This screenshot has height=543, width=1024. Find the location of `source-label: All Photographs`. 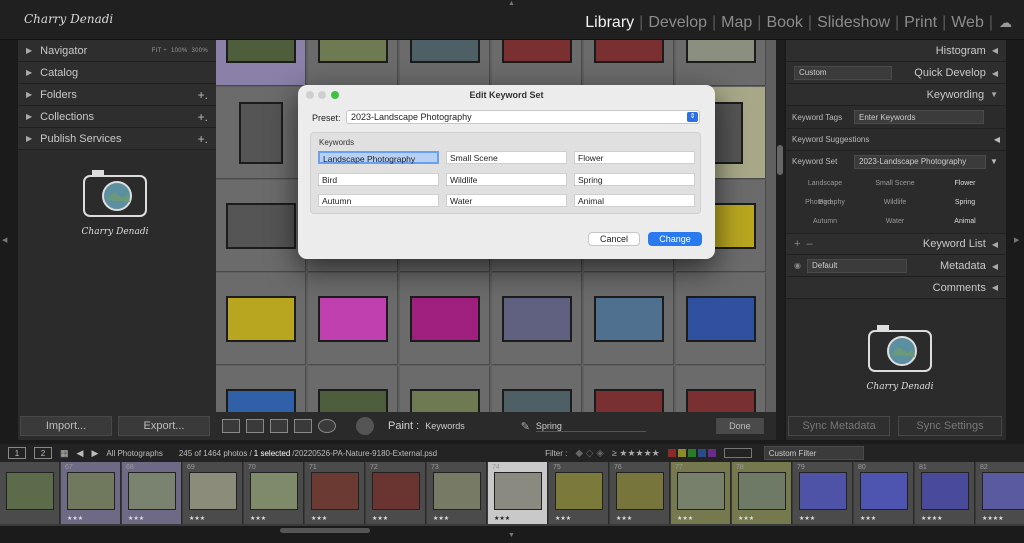

source-label: All Photographs is located at coordinates (134, 453).